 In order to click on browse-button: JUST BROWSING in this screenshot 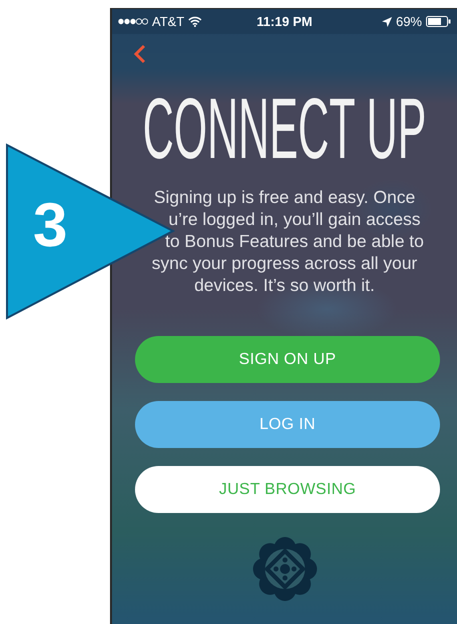, I will do `click(287, 489)`.